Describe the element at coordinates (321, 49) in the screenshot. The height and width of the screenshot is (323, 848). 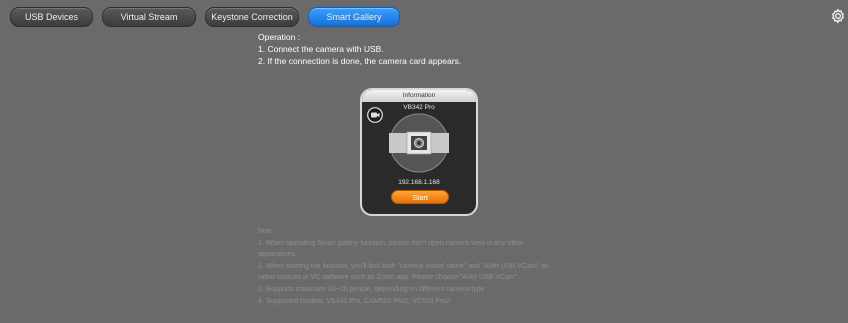
I see `operation-step-1: 1. Connect the camera with USB.` at that location.